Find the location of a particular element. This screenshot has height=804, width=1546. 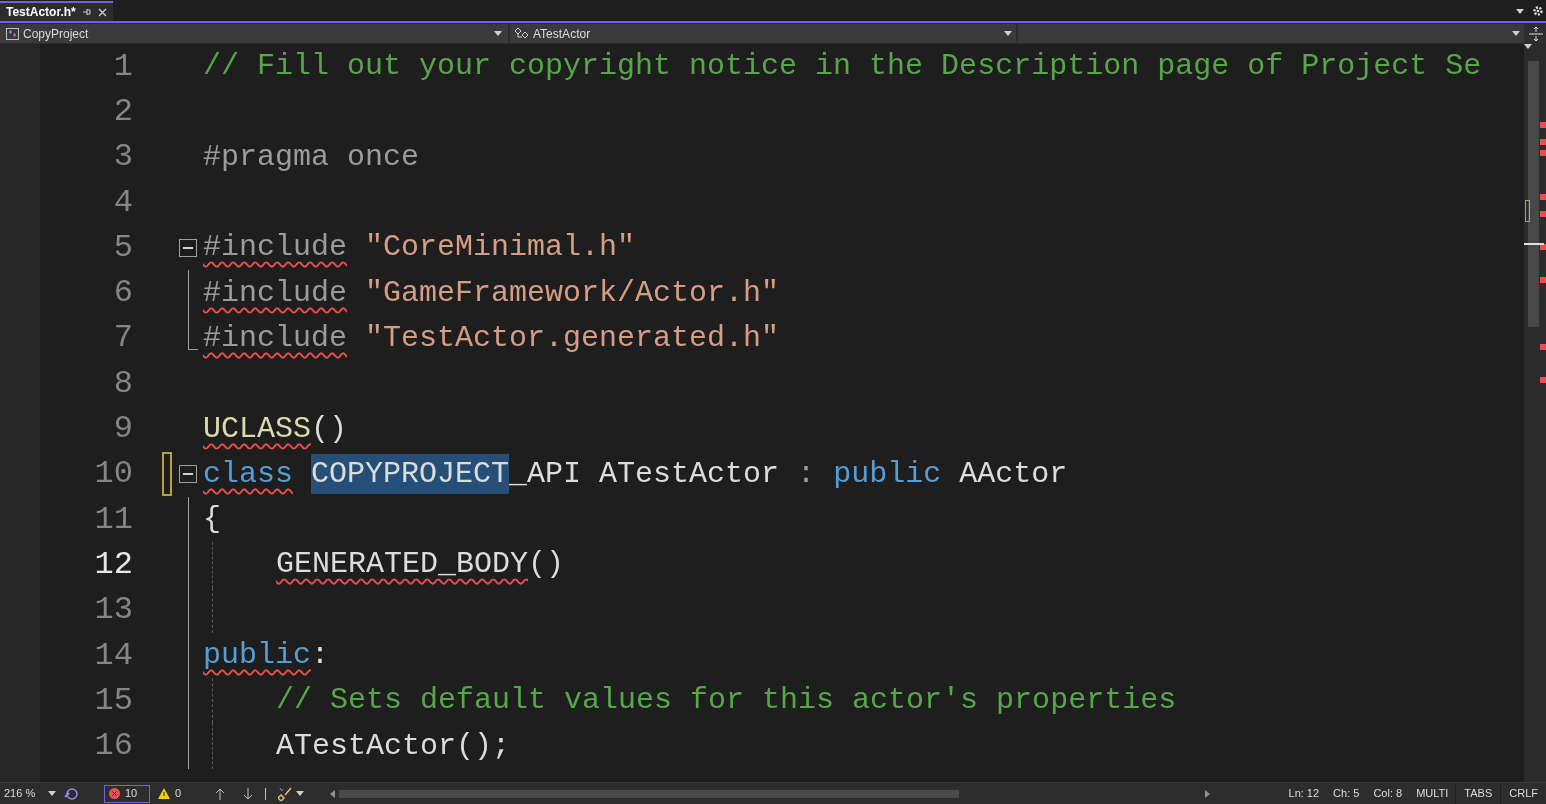

project-icon is located at coordinates (12, 33).